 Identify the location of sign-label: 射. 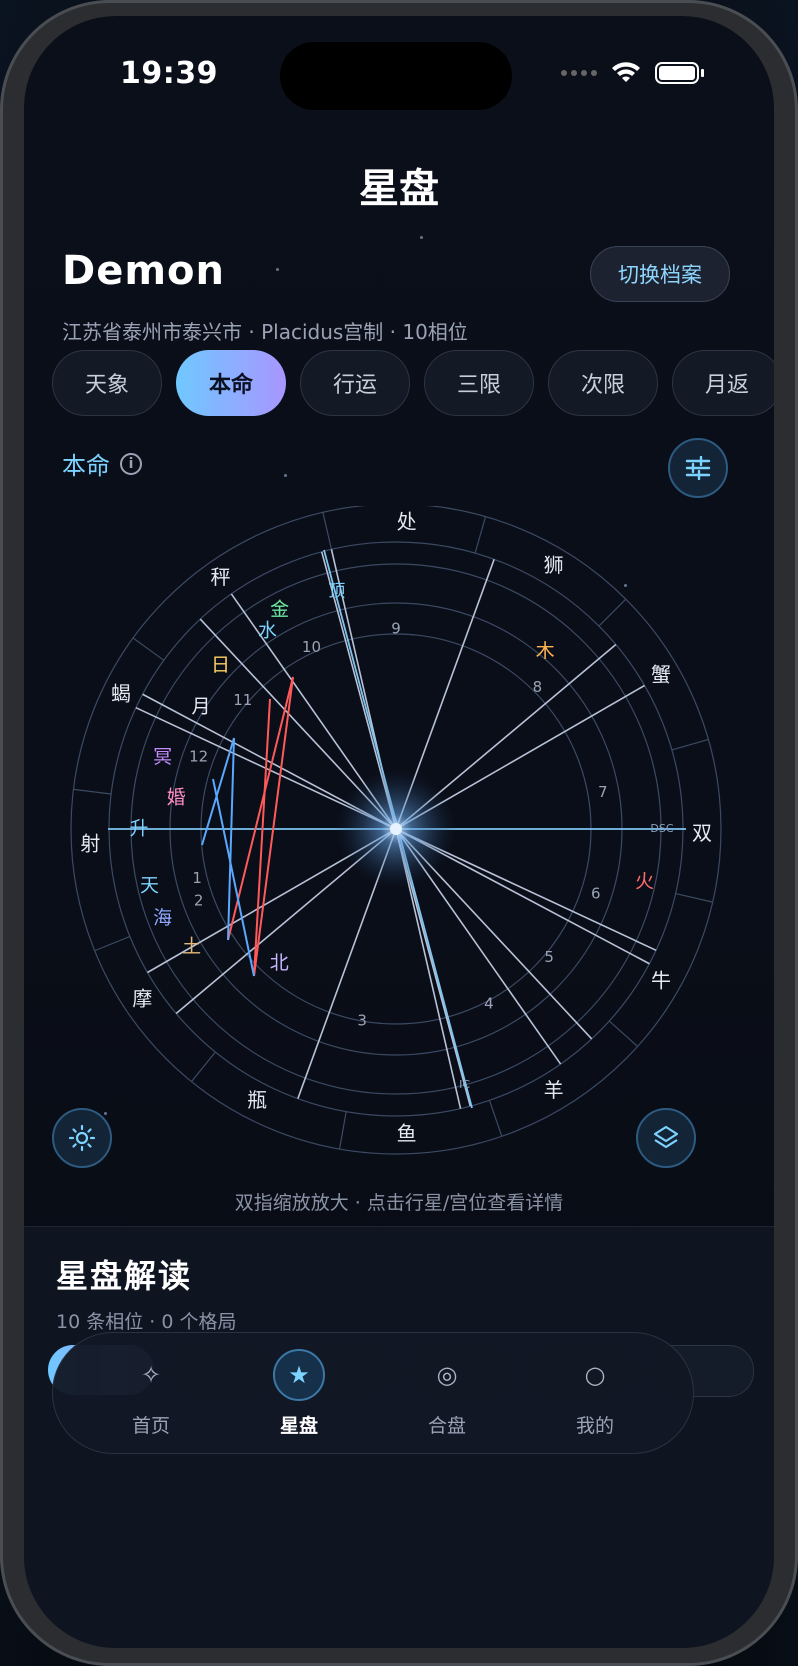
(90, 844).